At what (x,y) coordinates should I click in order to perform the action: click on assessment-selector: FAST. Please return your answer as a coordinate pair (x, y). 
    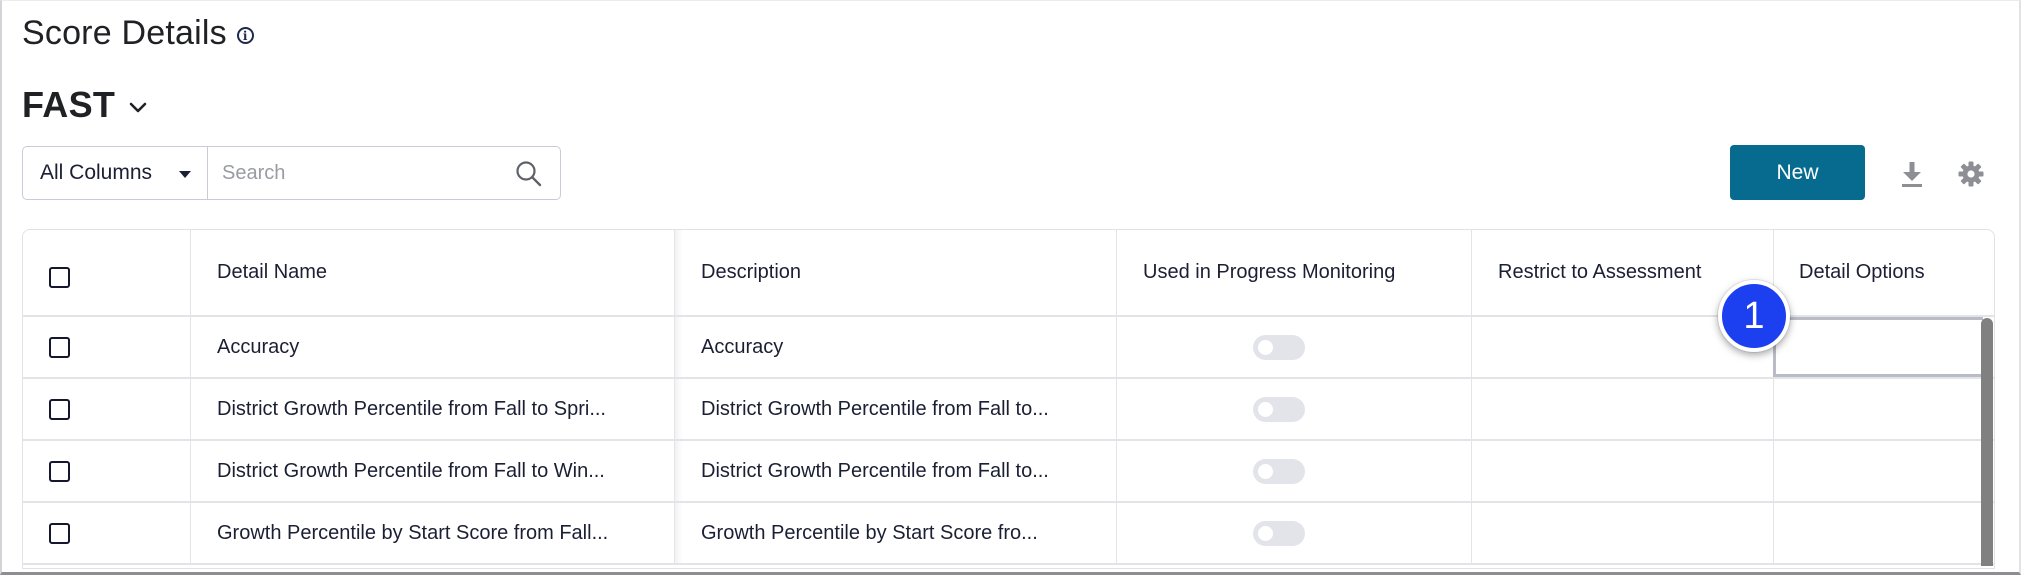
    Looking at the image, I should click on (84, 105).